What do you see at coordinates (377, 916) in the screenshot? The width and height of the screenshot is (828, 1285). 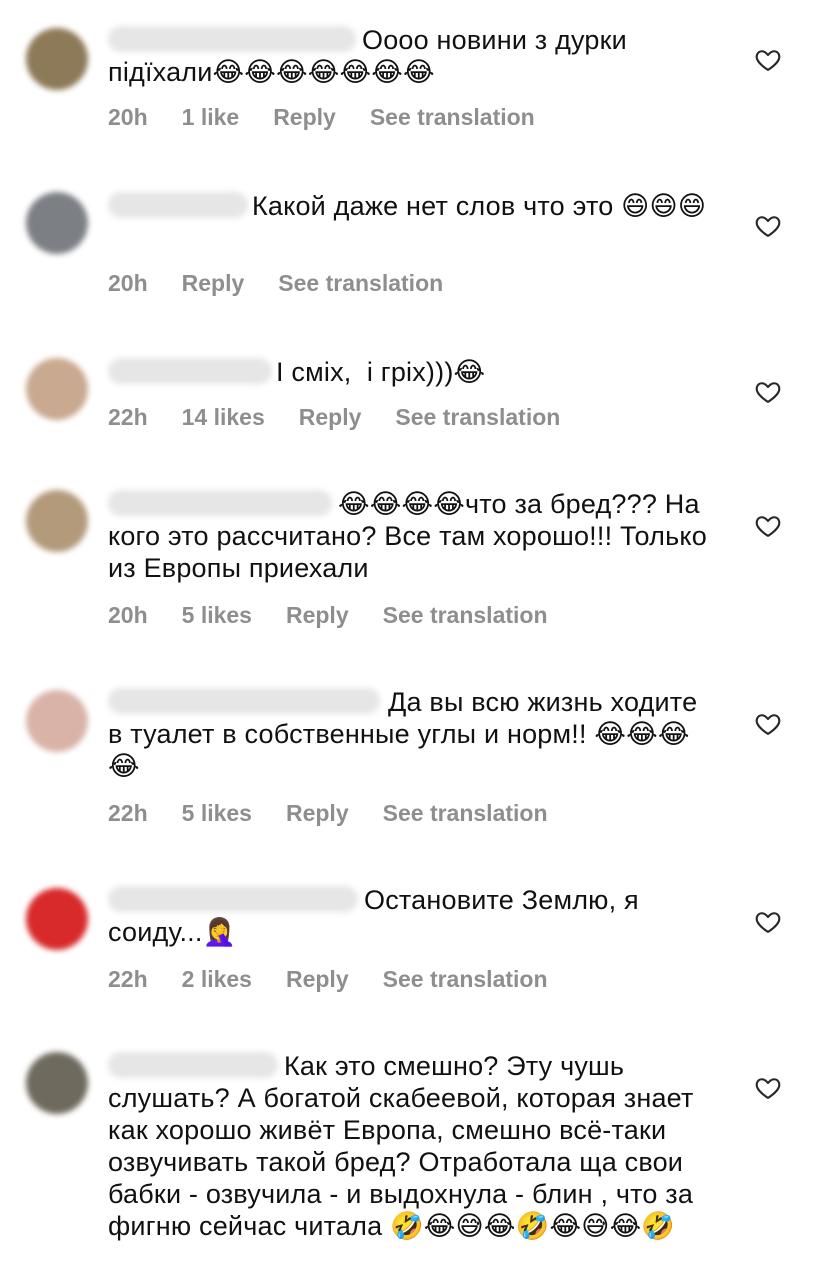 I see `comment-text: Остановите Землю, я соиду...🤦‍♀️` at bounding box center [377, 916].